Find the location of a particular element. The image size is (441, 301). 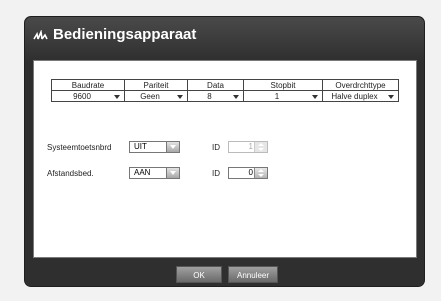

baudrate-value: 9600 is located at coordinates (82, 96).